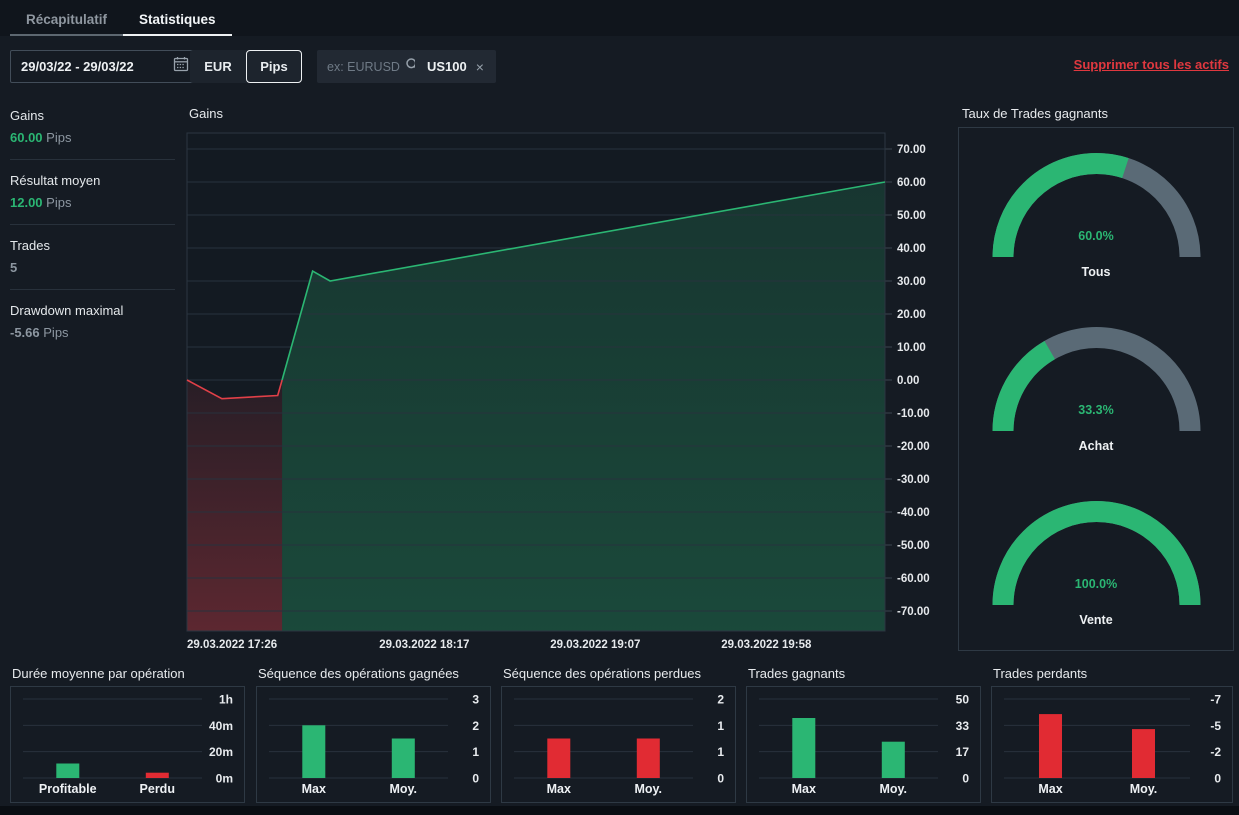 This screenshot has height=815, width=1239. What do you see at coordinates (619, 810) in the screenshot?
I see `bottom-edge` at bounding box center [619, 810].